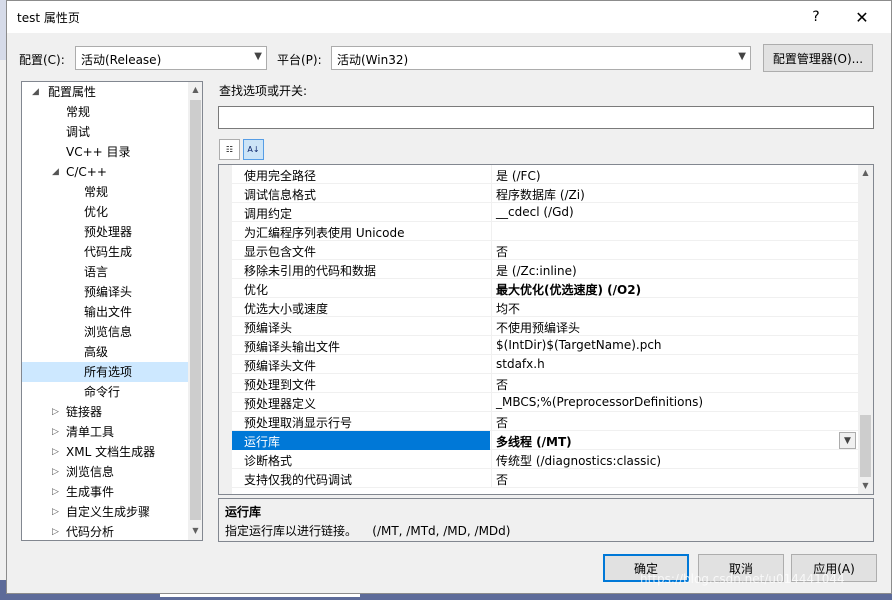 The height and width of the screenshot is (600, 892). I want to click on tree-item-linker: ▷ 链接器, so click(77, 412).